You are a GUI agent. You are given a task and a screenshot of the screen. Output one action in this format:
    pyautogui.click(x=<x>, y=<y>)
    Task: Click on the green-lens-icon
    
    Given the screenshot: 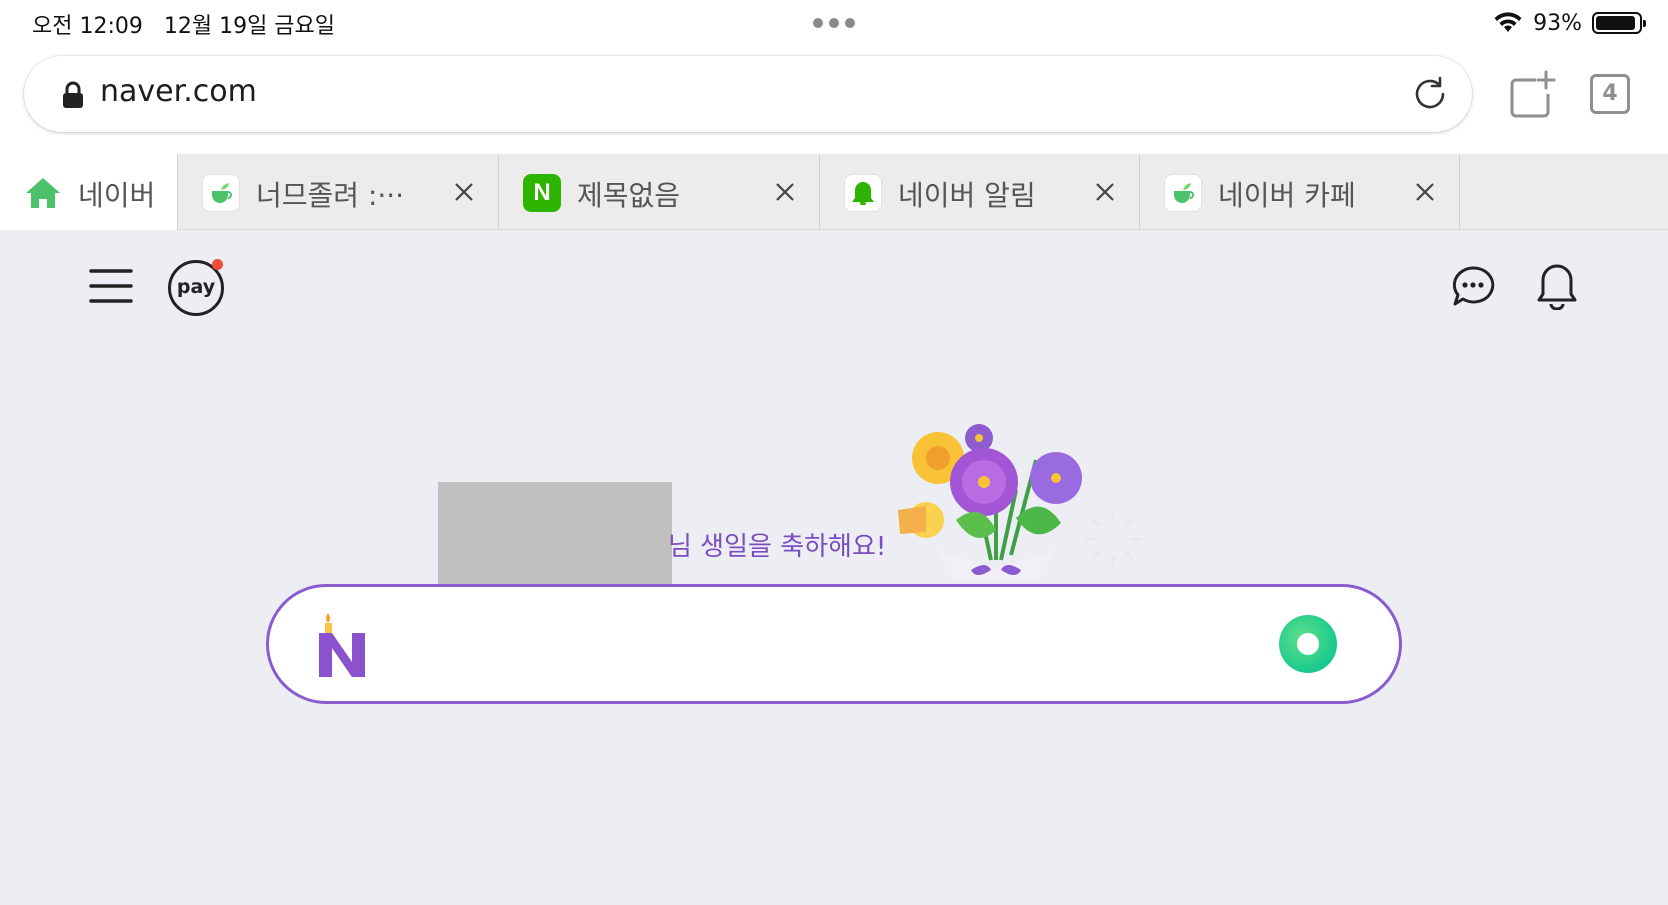 What is the action you would take?
    pyautogui.click(x=1308, y=644)
    